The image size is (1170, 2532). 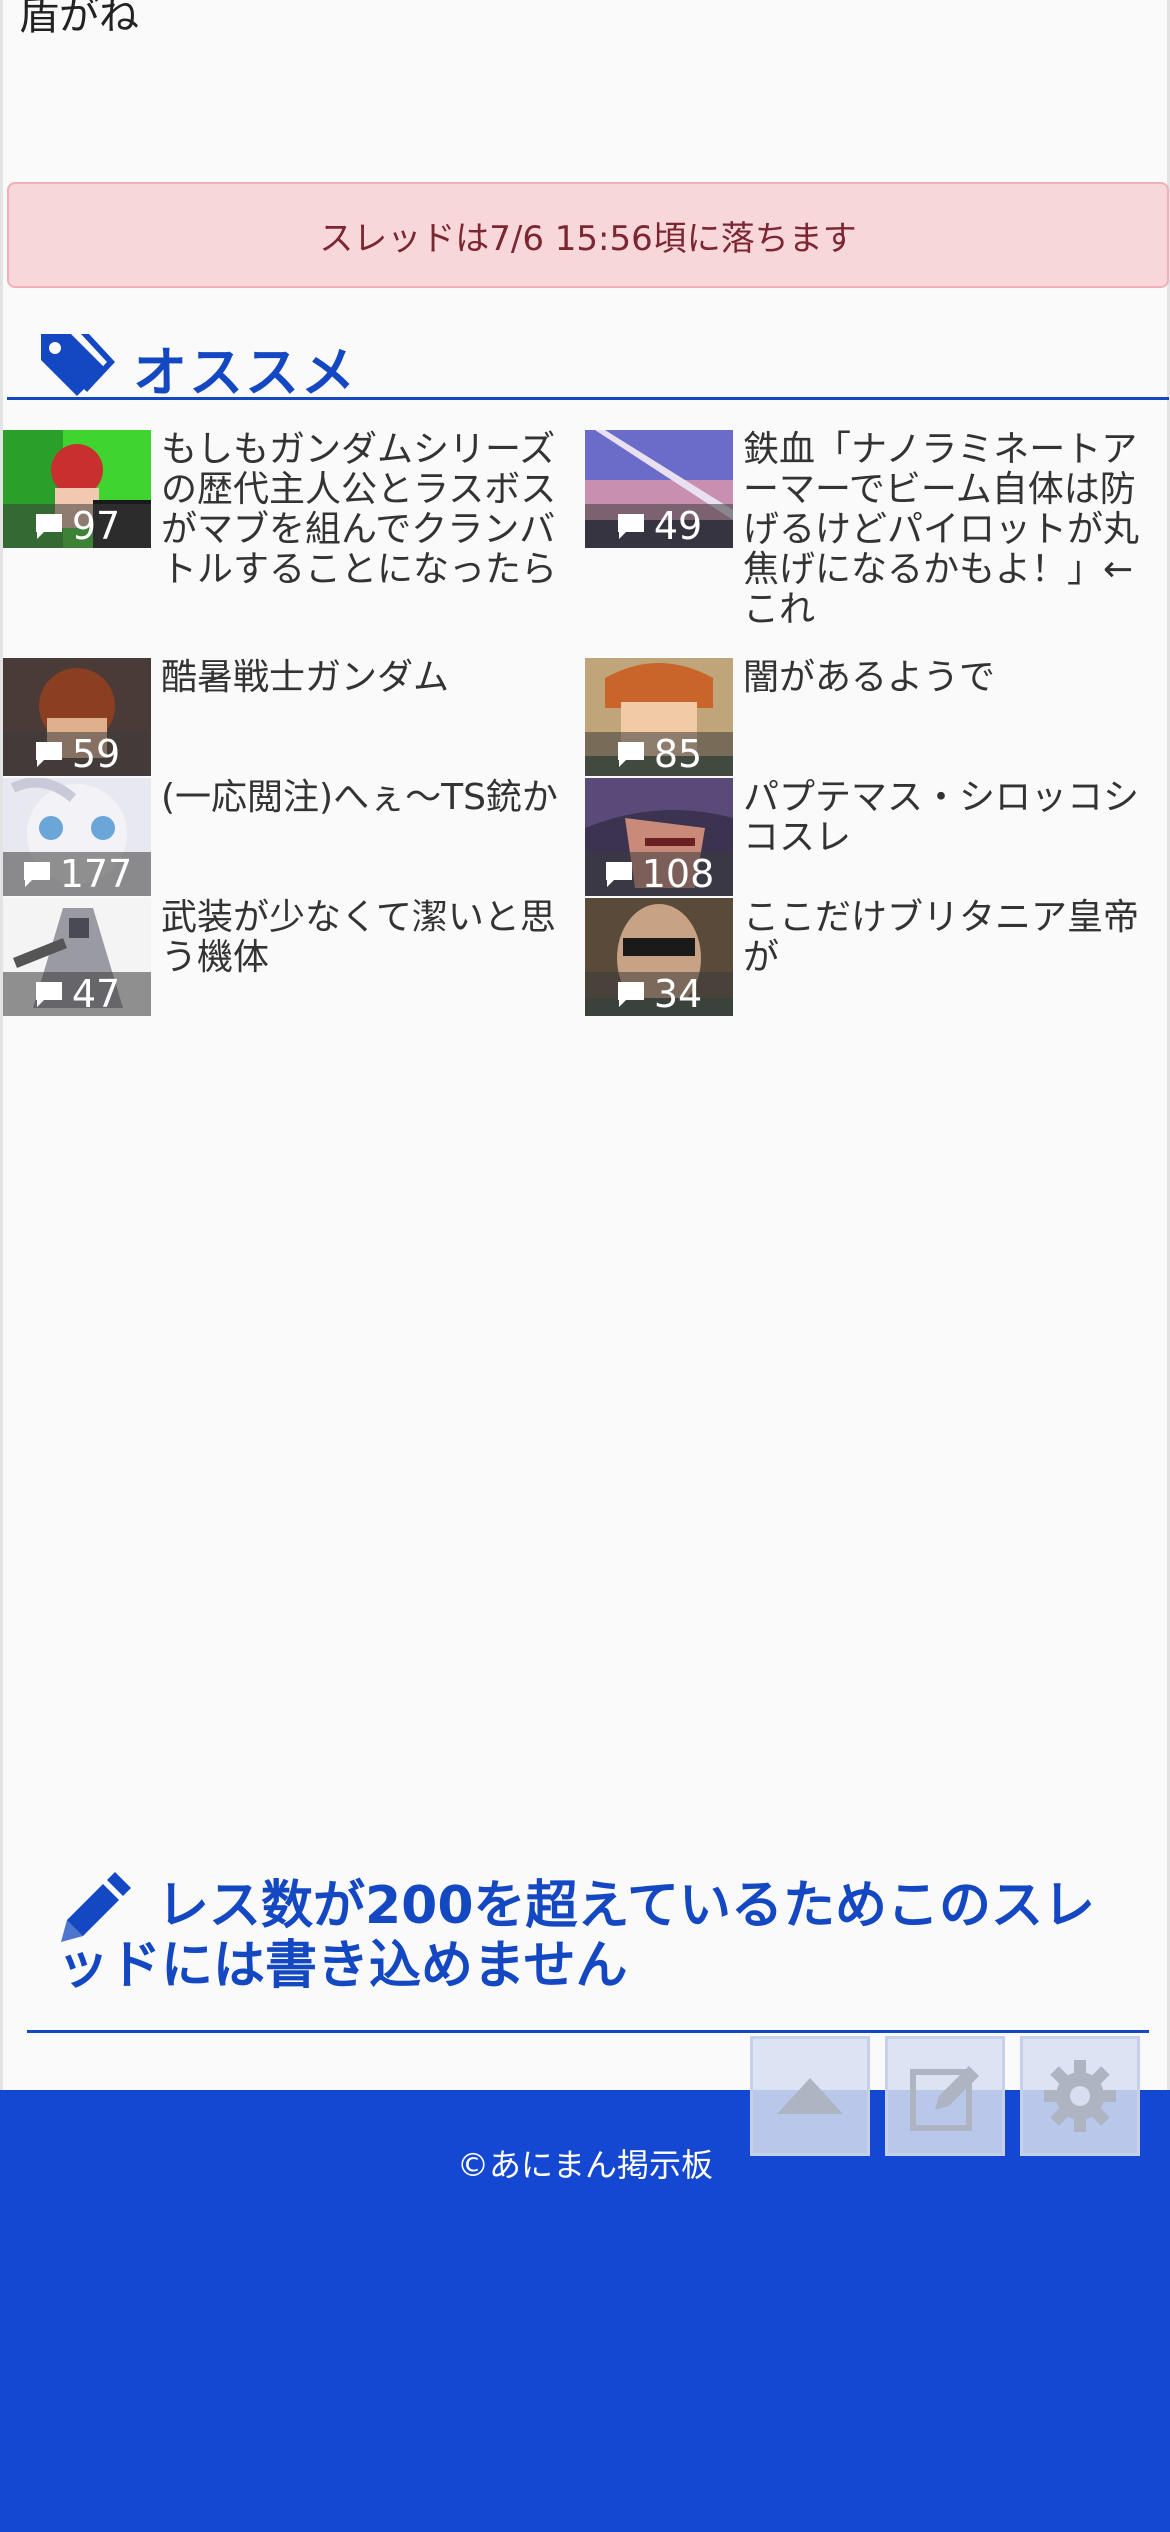 What do you see at coordinates (293, 717) in the screenshot?
I see `recommend-item: 59 酷暑戦士ガンダム` at bounding box center [293, 717].